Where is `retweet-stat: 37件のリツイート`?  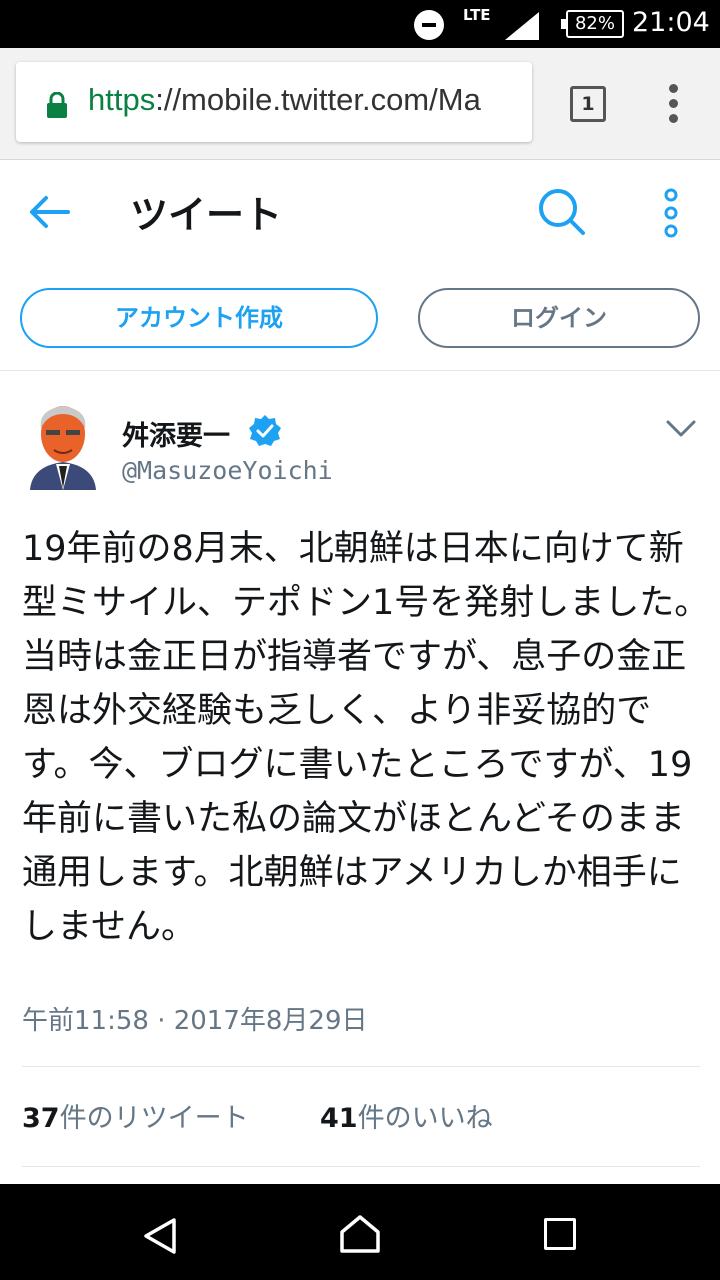 retweet-stat: 37件のリツイート is located at coordinates (135, 1115).